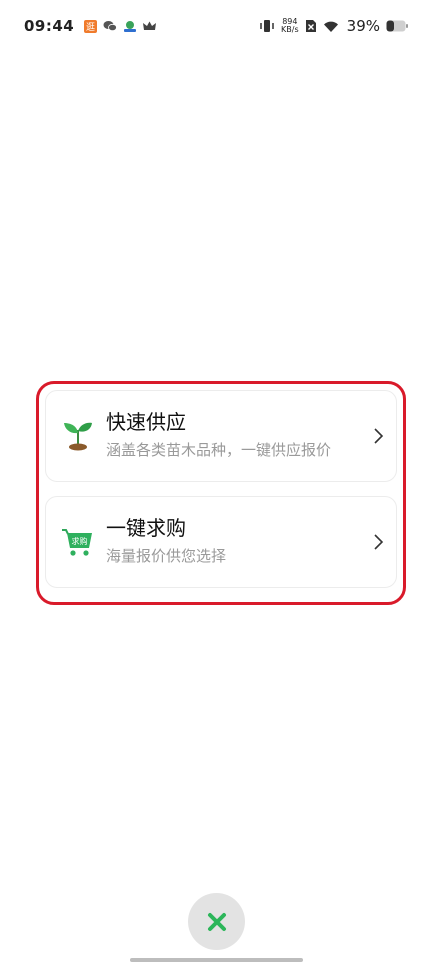 This screenshot has height=964, width=432. I want to click on network-speed: 894 KB/s, so click(290, 26).